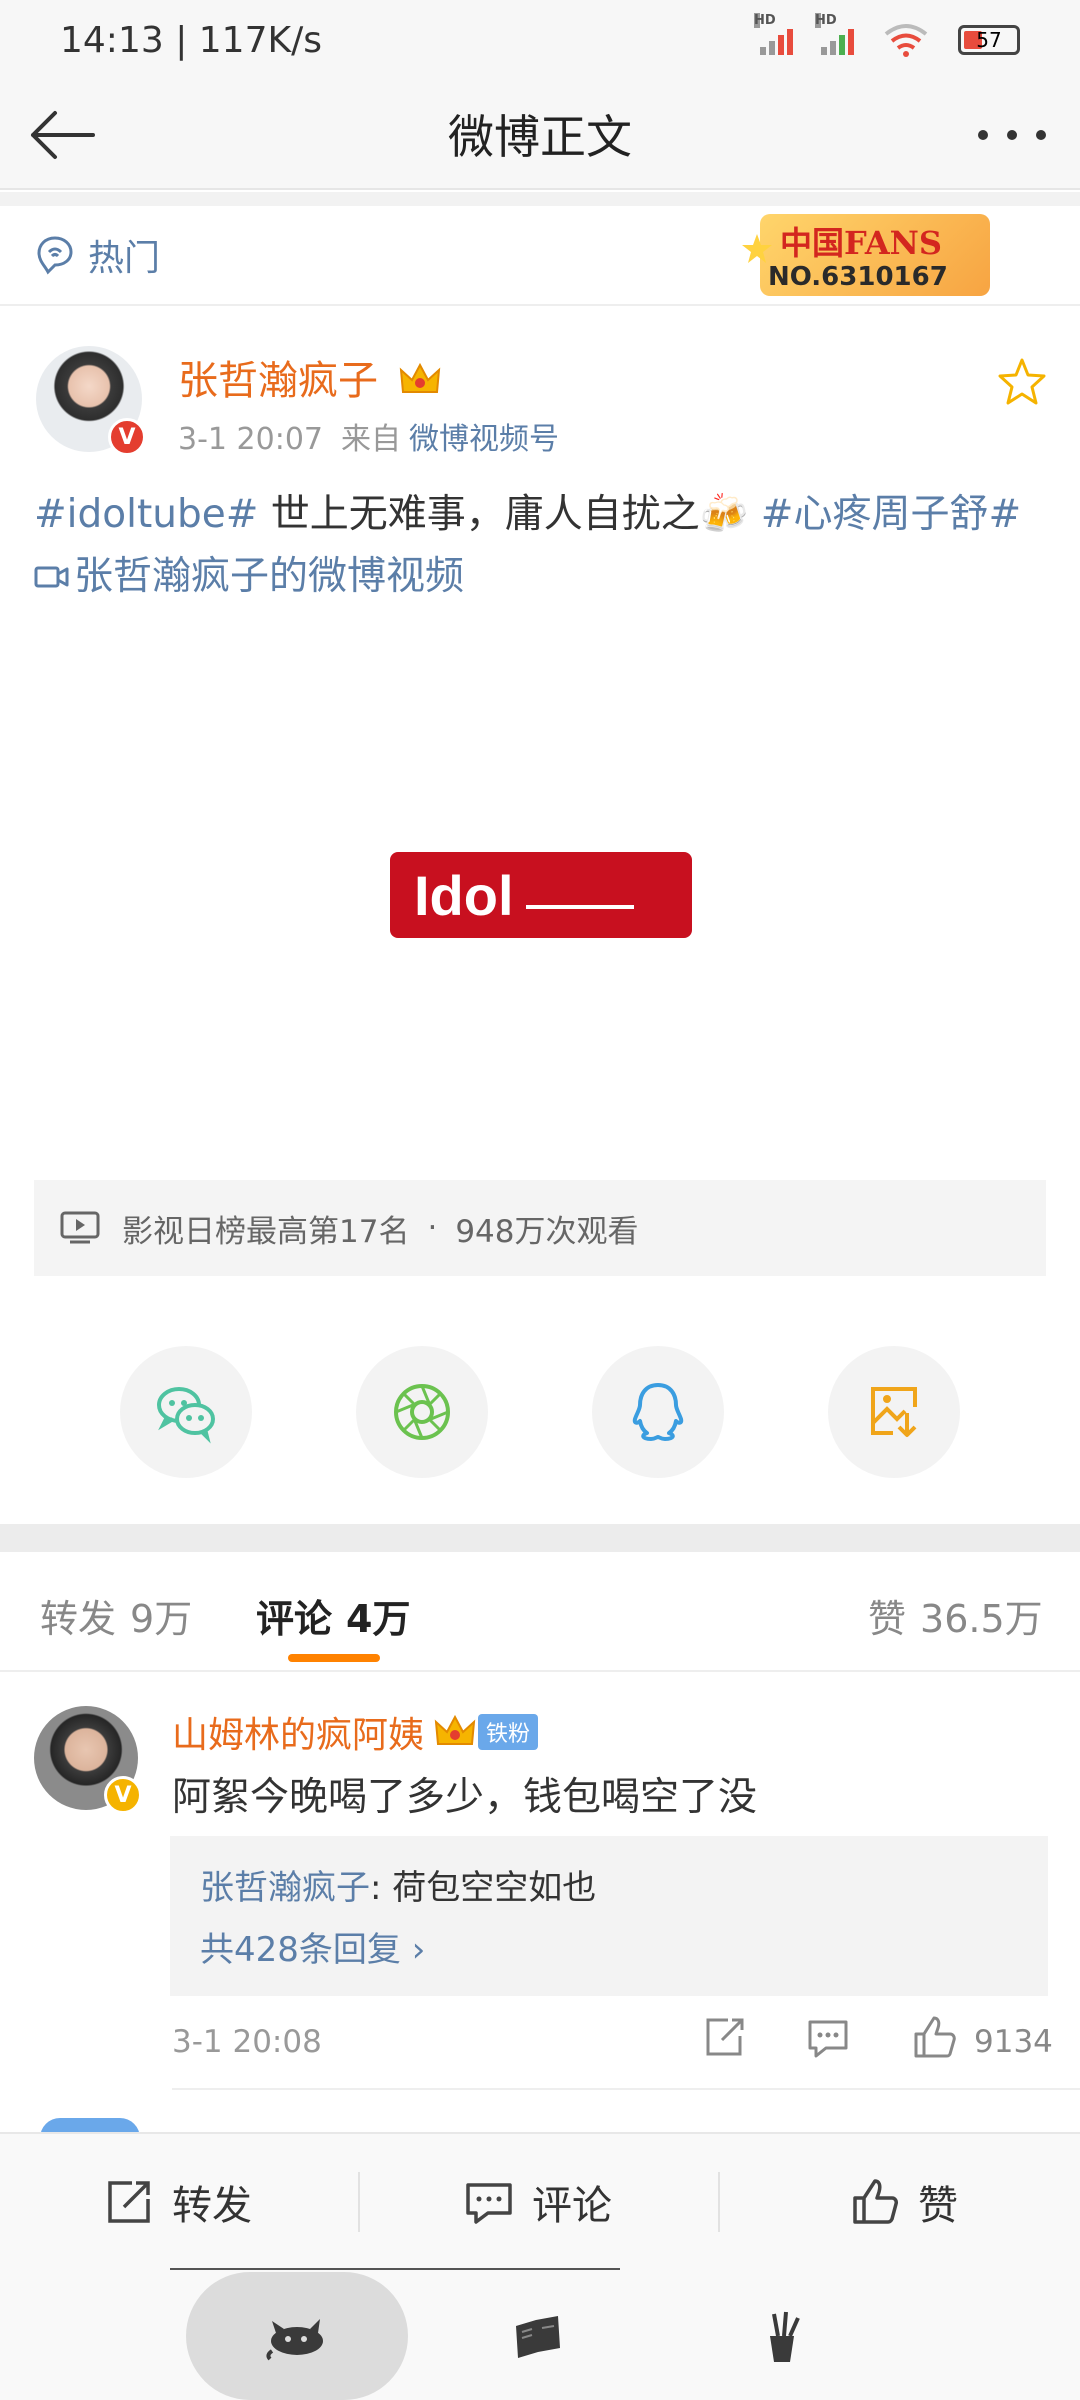 This screenshot has width=1080, height=2400. Describe the element at coordinates (191, 40) in the screenshot. I see `status-time-speed: 14:13 | 117K/s` at that location.